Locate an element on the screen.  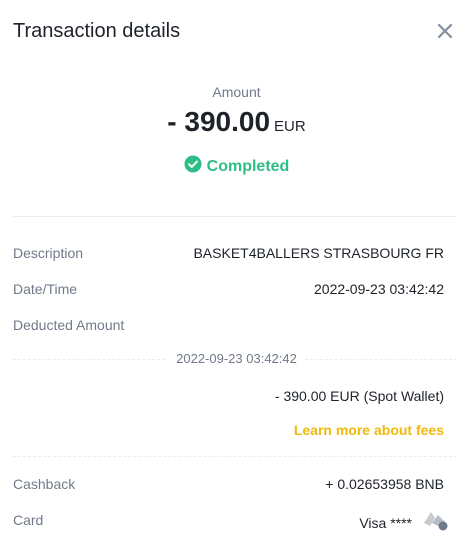
deducted-amount-label: Deducted Amount is located at coordinates (69, 325).